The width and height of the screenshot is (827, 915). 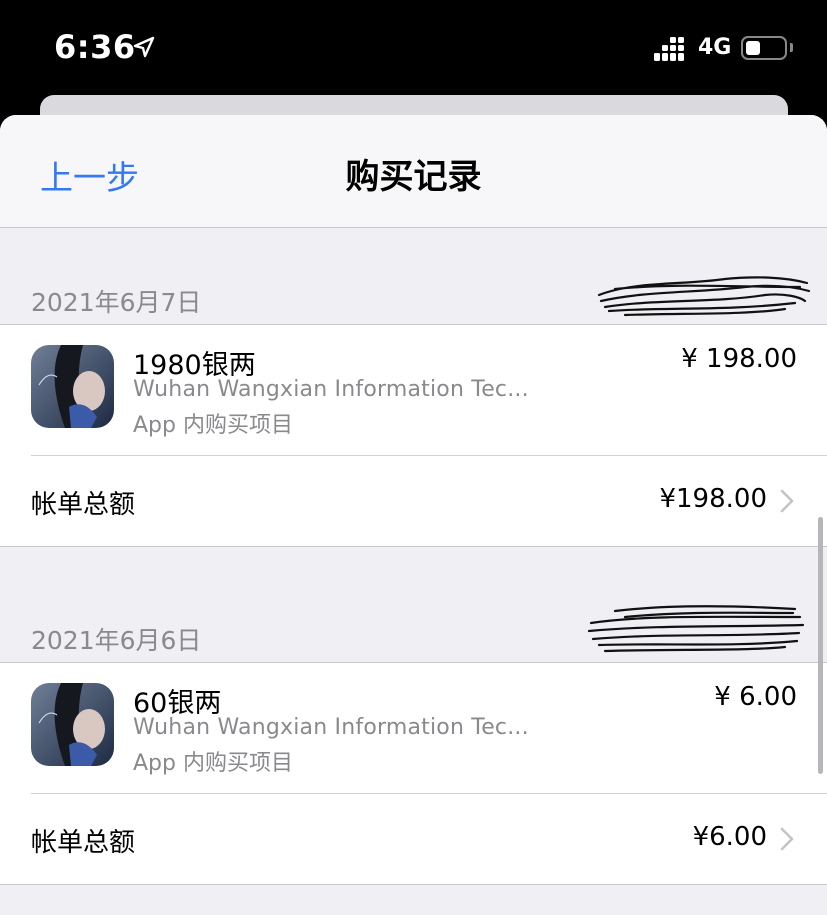 What do you see at coordinates (791, 47) in the screenshot?
I see `battery-nub` at bounding box center [791, 47].